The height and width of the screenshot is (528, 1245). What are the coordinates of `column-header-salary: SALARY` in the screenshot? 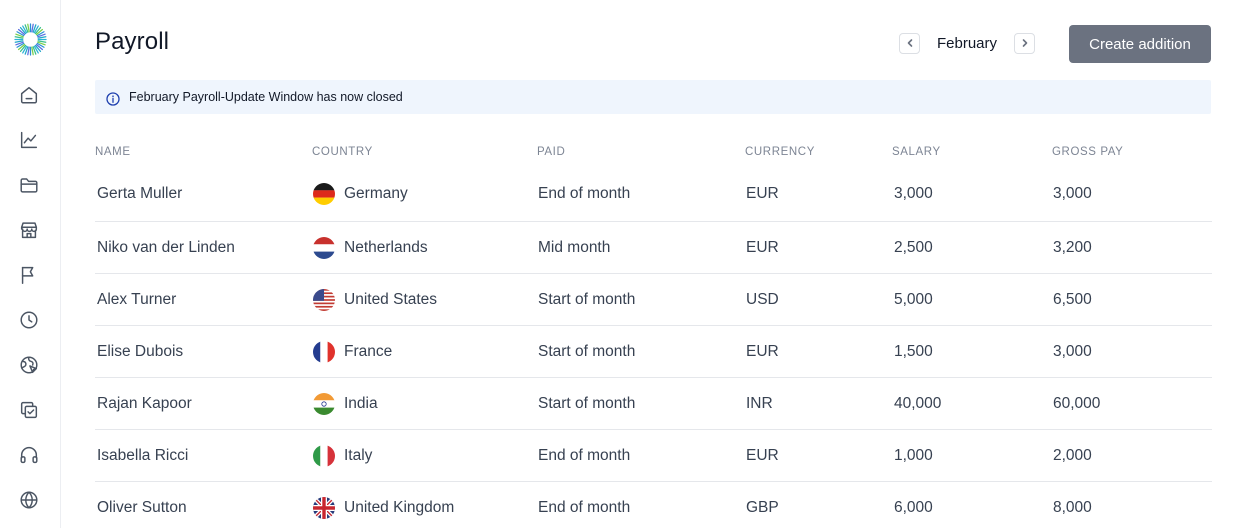 It's located at (916, 152).